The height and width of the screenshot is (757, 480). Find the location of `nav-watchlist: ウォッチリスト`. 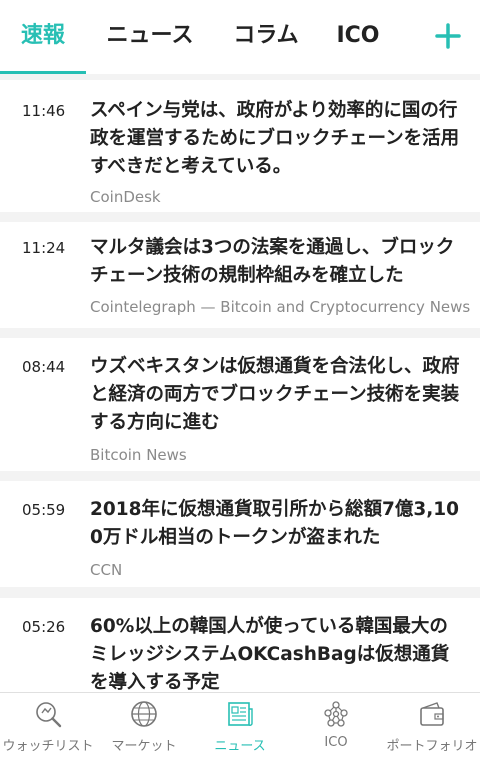

nav-watchlist: ウォッチリスト is located at coordinates (48, 725).